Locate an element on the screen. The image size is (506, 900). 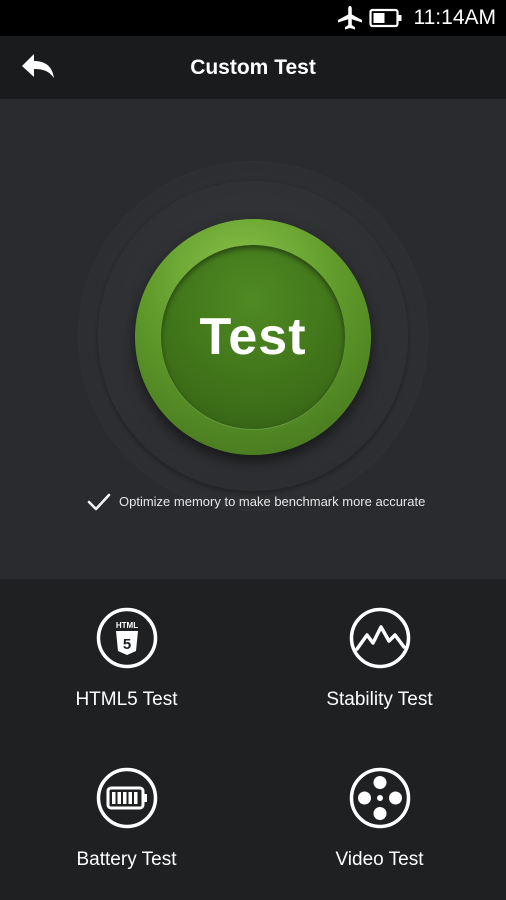
stability-test-label: Stability Test is located at coordinates (379, 699).